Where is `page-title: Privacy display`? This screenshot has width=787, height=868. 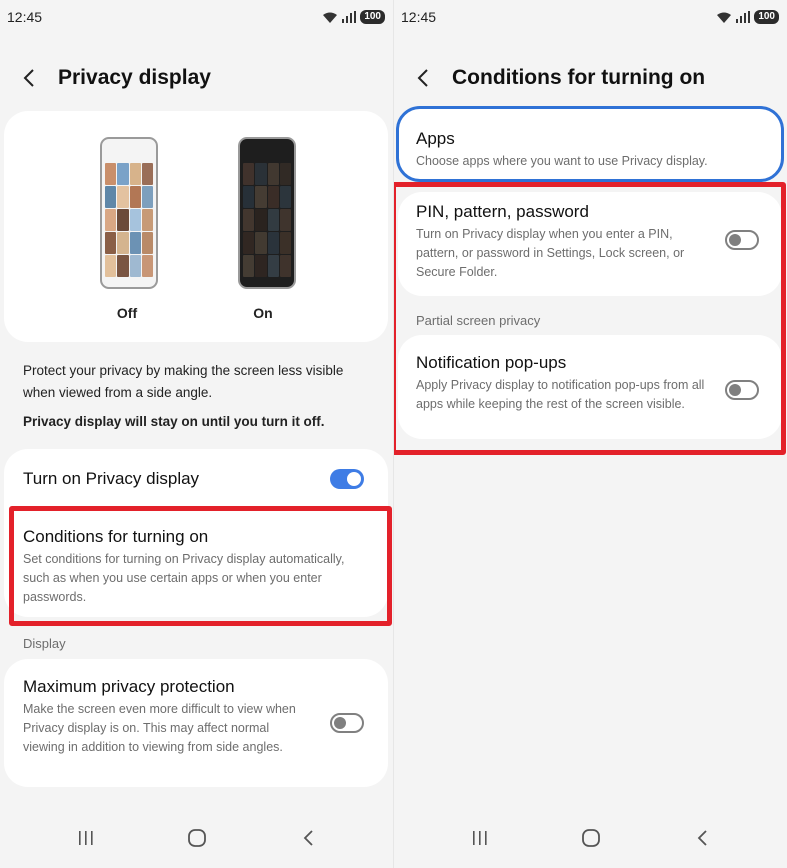
page-title: Privacy display is located at coordinates (134, 77).